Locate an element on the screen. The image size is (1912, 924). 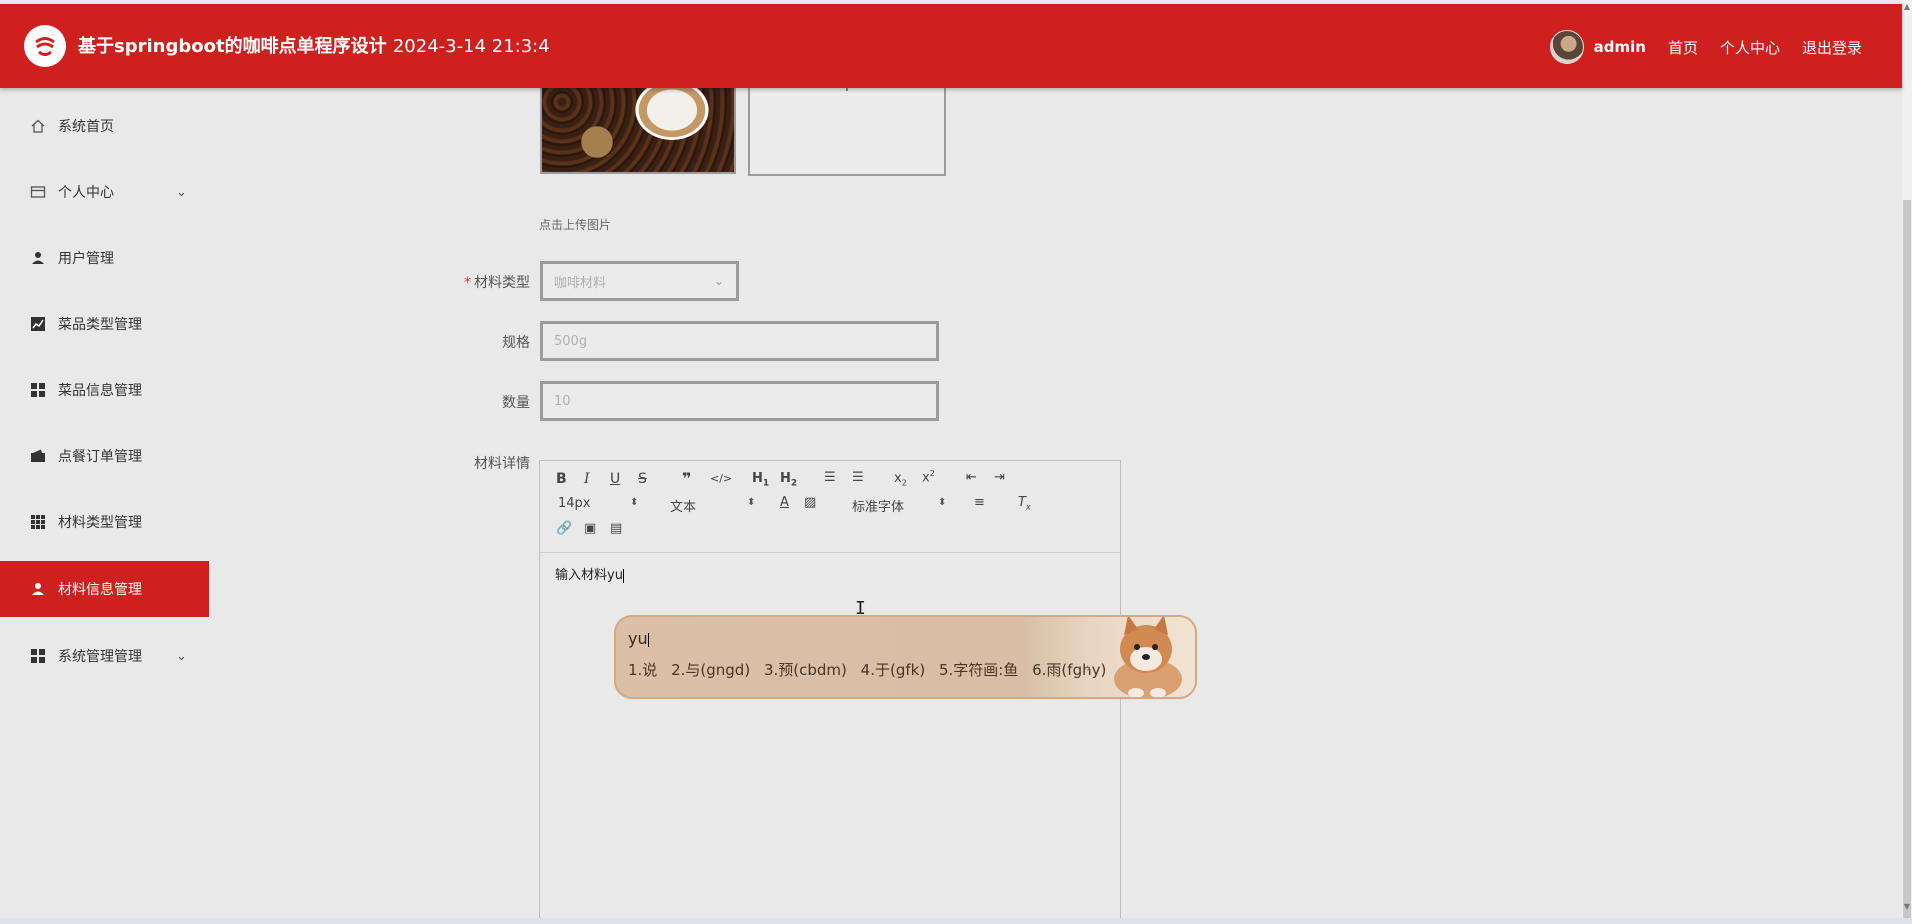
ime-candidate: 2.与(gngd) is located at coordinates (710, 670).